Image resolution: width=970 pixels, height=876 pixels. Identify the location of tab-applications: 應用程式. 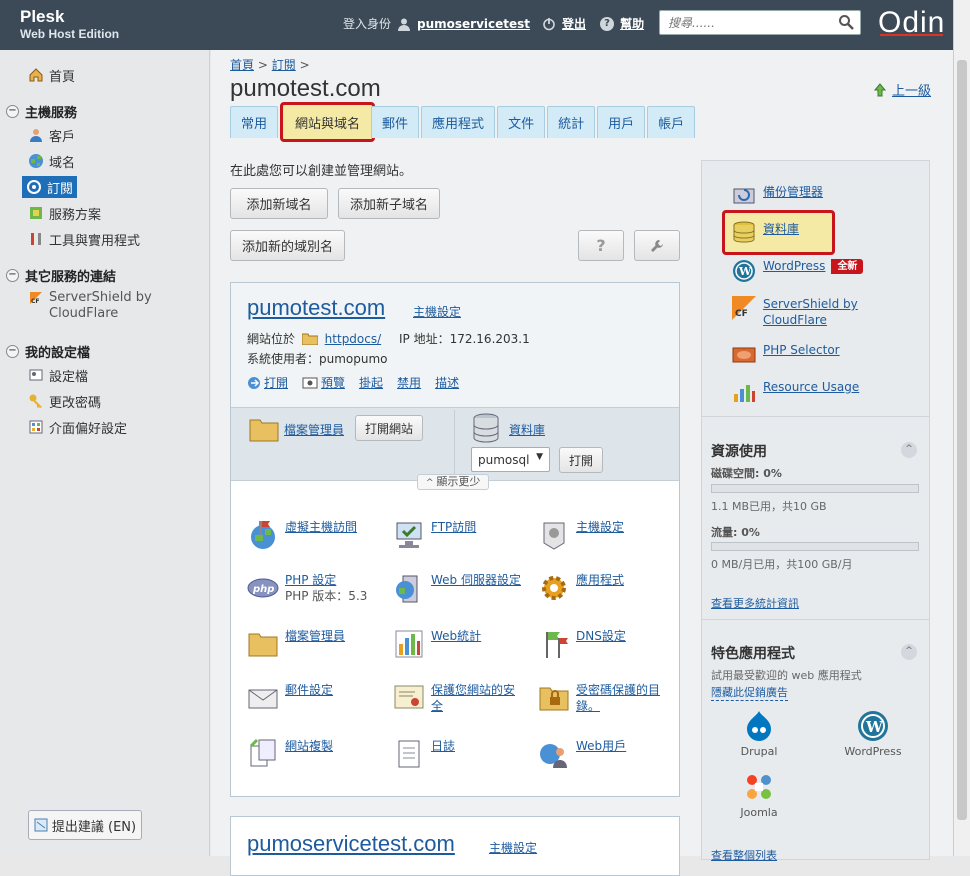
(458, 122).